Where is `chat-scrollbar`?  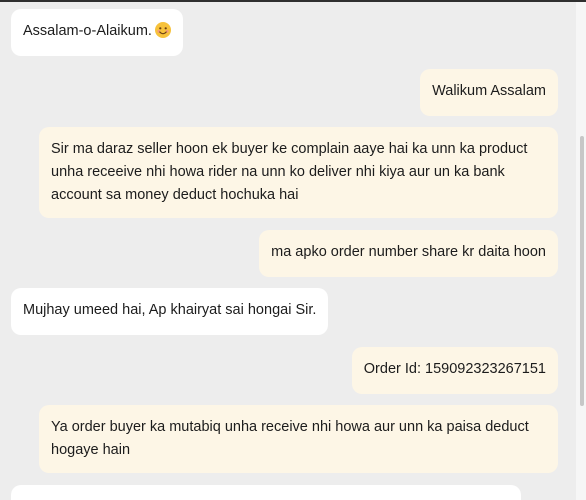 chat-scrollbar is located at coordinates (581, 251).